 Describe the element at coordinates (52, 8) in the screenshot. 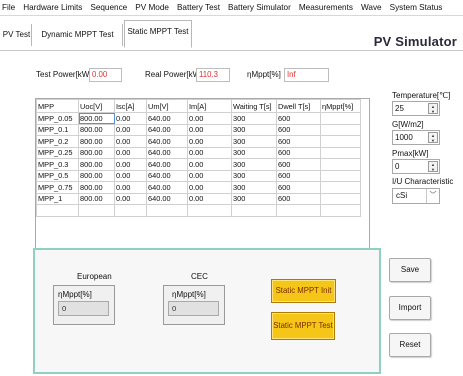

I see `menu-hardware-limits: Hardware Limits` at that location.